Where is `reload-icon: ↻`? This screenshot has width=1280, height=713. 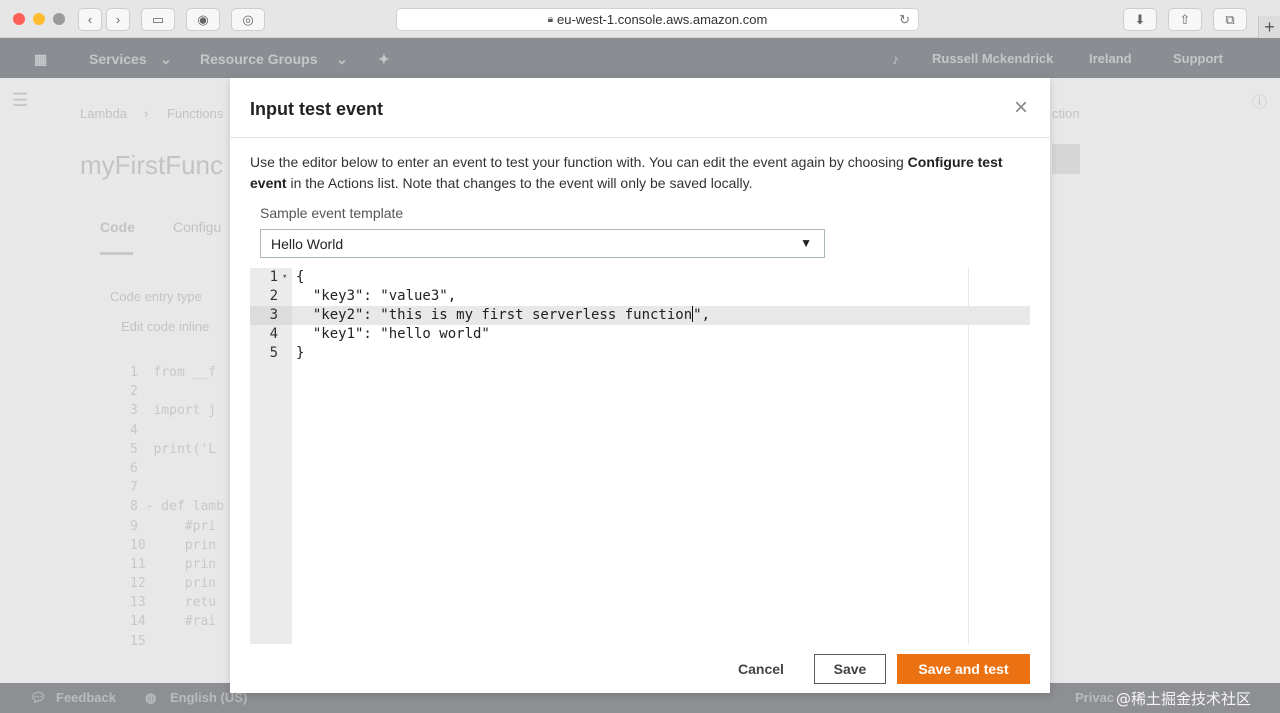
reload-icon: ↻ is located at coordinates (904, 20).